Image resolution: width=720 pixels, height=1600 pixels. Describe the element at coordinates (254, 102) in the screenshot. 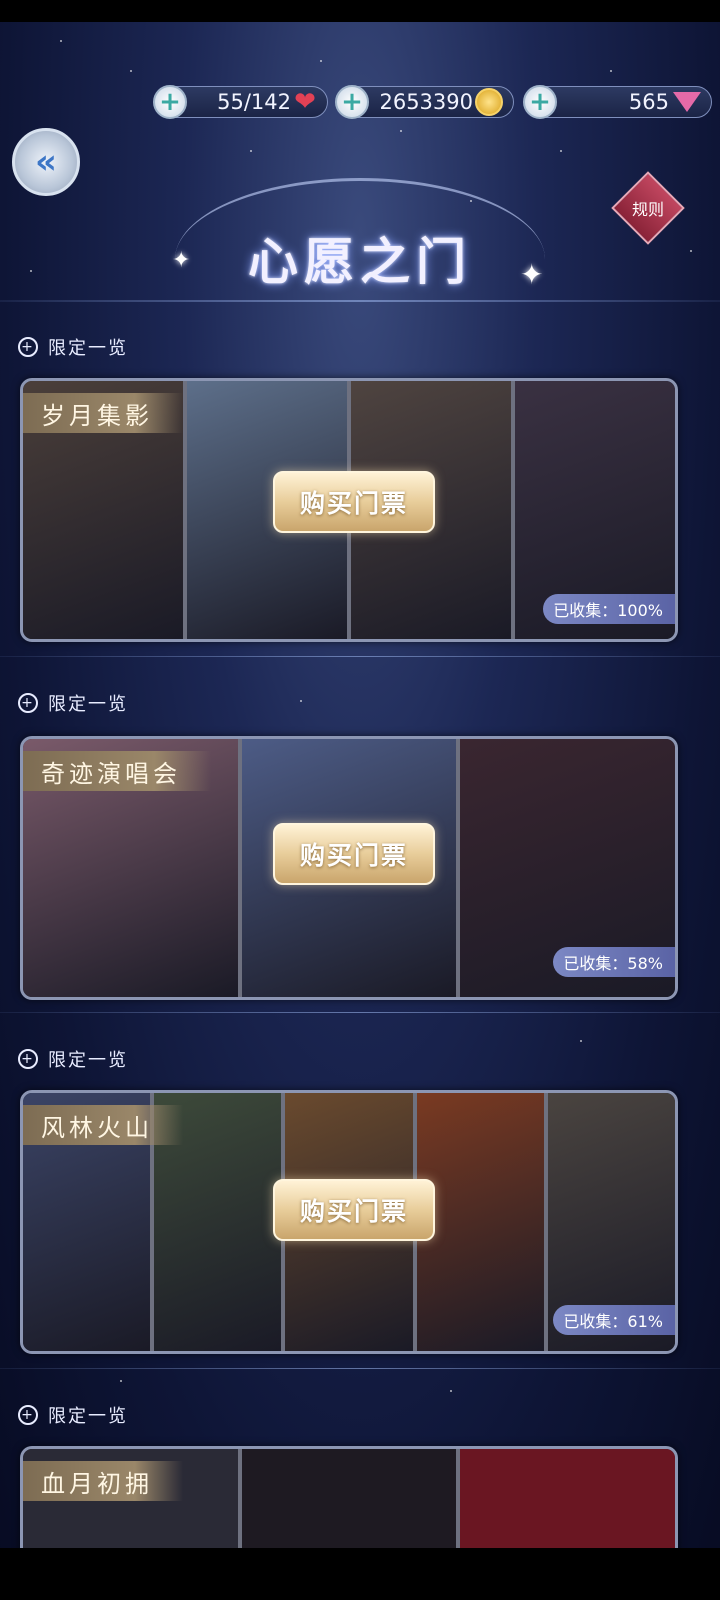

I see `stamina-value: 55/142` at that location.